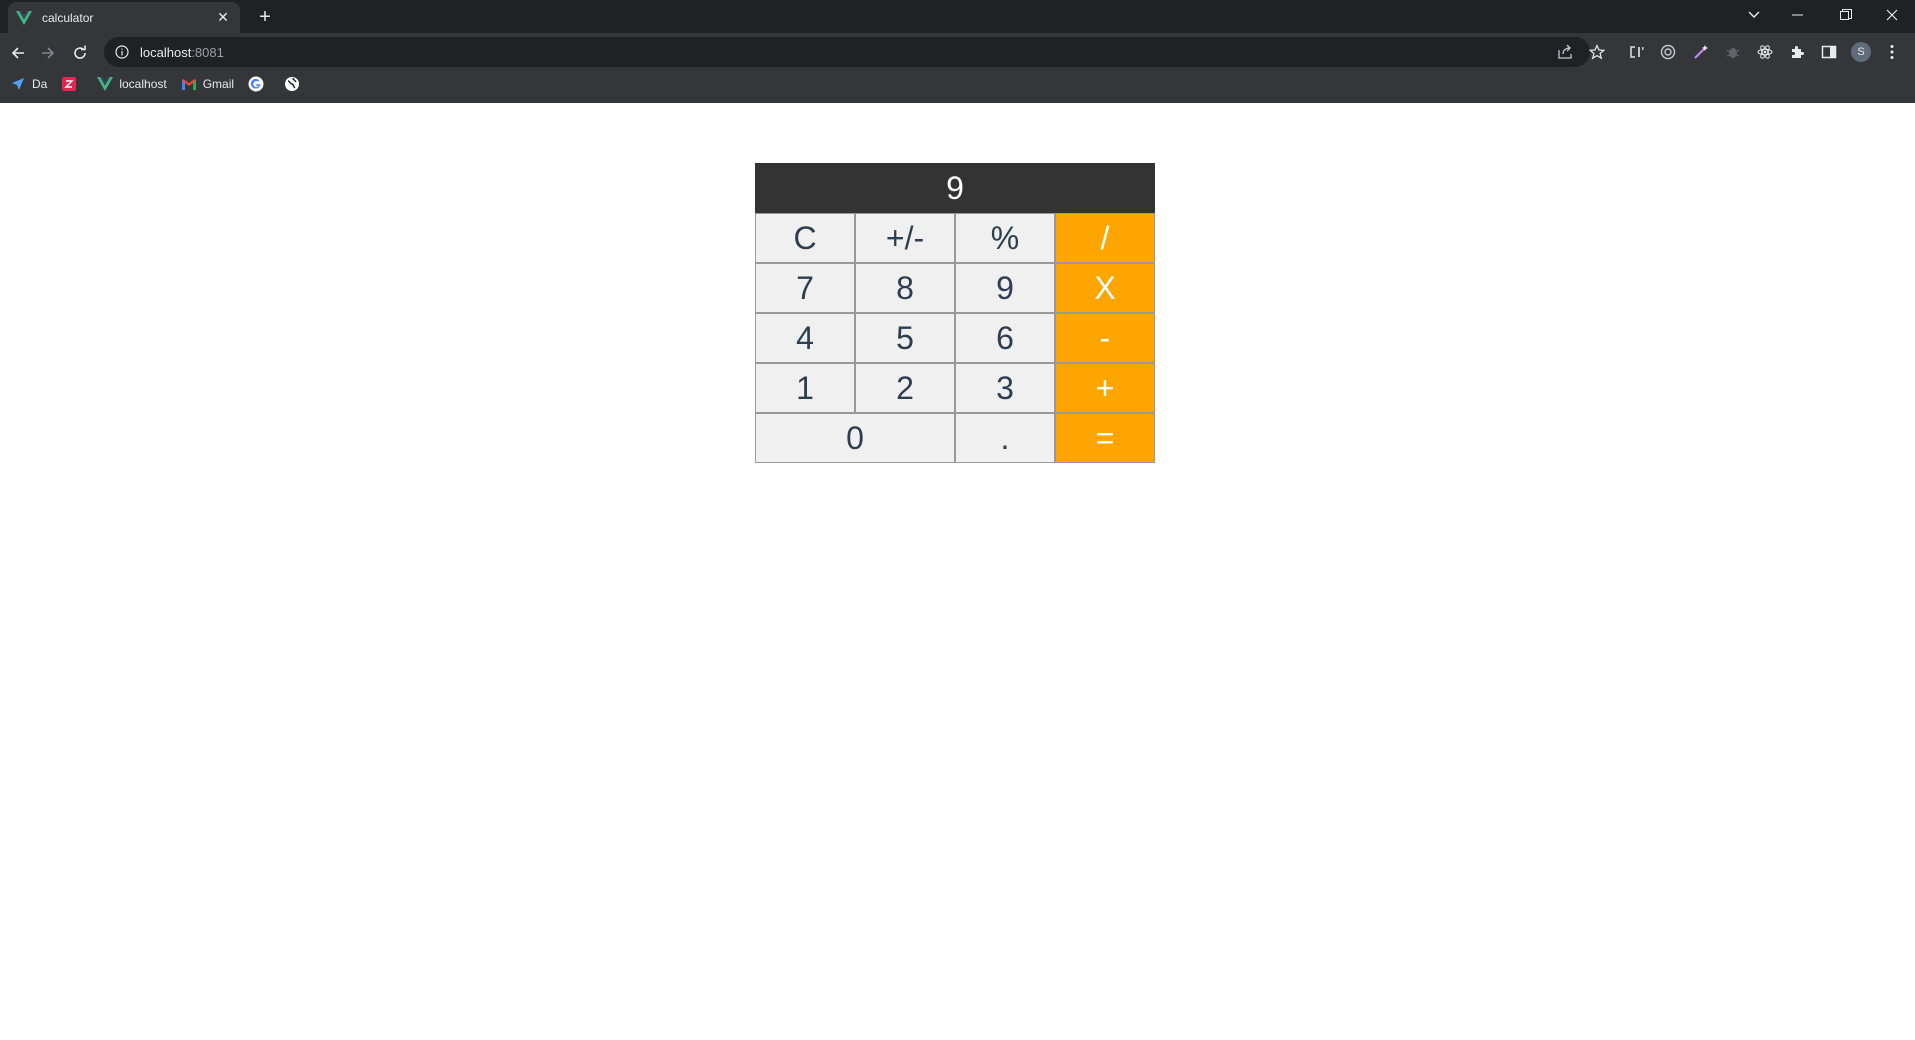  Describe the element at coordinates (256, 84) in the screenshot. I see `google-icon` at that location.